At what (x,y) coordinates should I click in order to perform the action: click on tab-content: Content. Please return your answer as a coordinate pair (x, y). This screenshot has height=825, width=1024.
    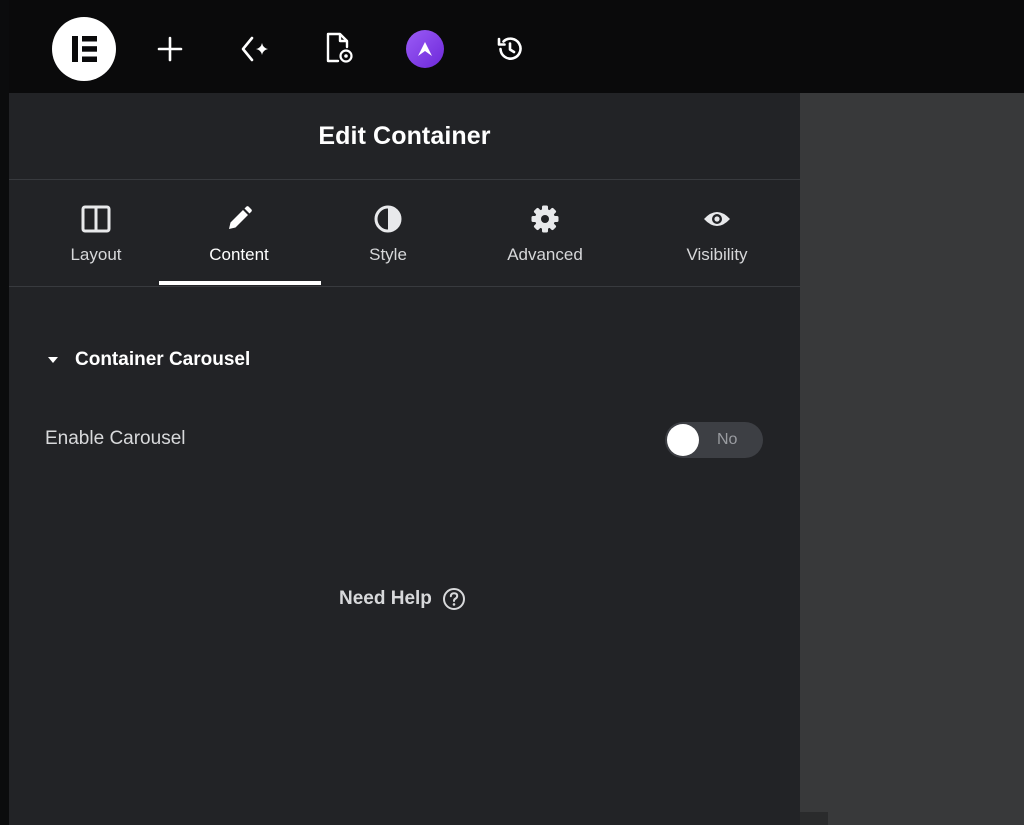
    Looking at the image, I should click on (239, 233).